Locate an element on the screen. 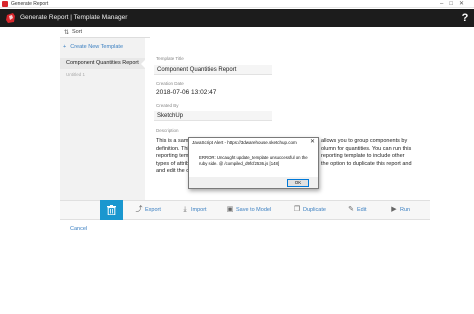  sidebar-item-untitled: Untitled 1 is located at coordinates (75, 74).